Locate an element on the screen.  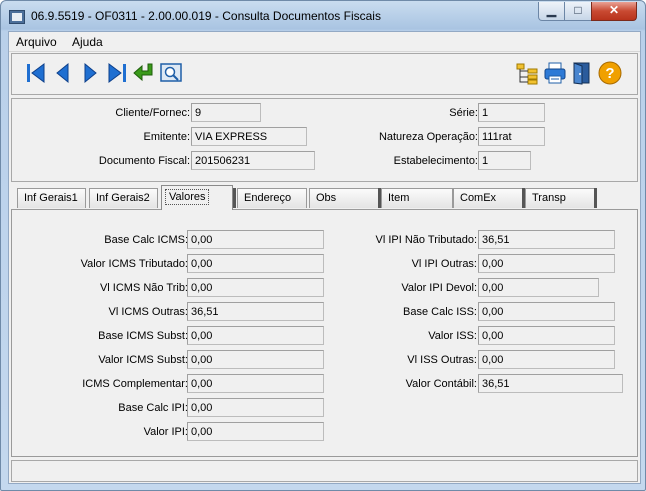
tab-transp: Transp is located at coordinates (560, 198).